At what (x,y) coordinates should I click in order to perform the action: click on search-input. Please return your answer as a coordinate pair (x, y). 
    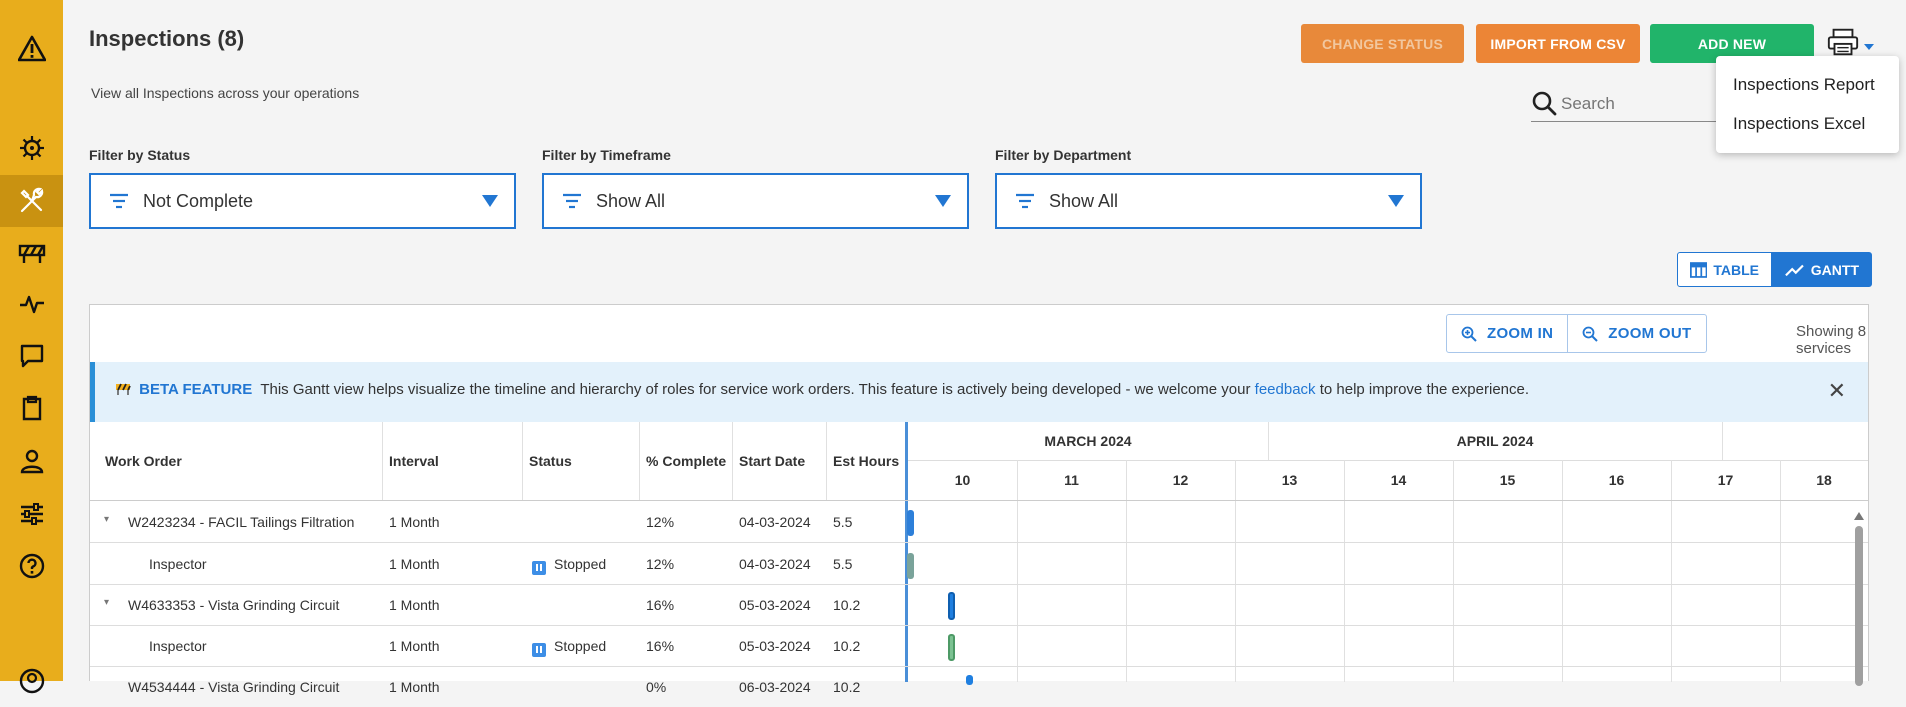
    Looking at the image, I should click on (1646, 104).